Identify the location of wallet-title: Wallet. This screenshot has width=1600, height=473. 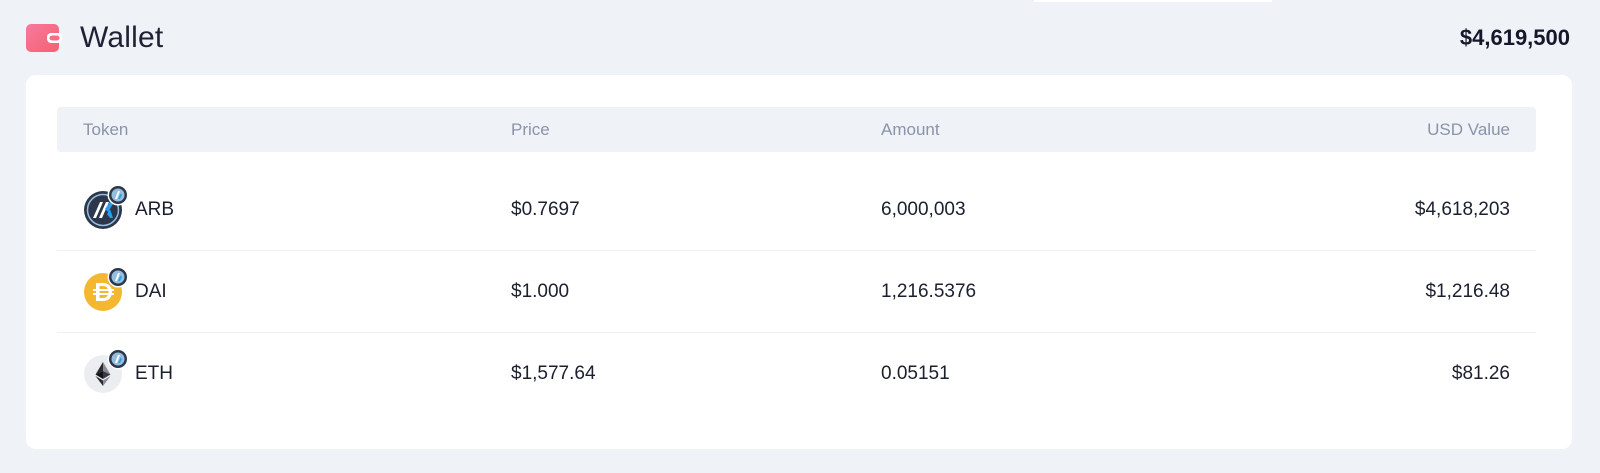
(122, 37).